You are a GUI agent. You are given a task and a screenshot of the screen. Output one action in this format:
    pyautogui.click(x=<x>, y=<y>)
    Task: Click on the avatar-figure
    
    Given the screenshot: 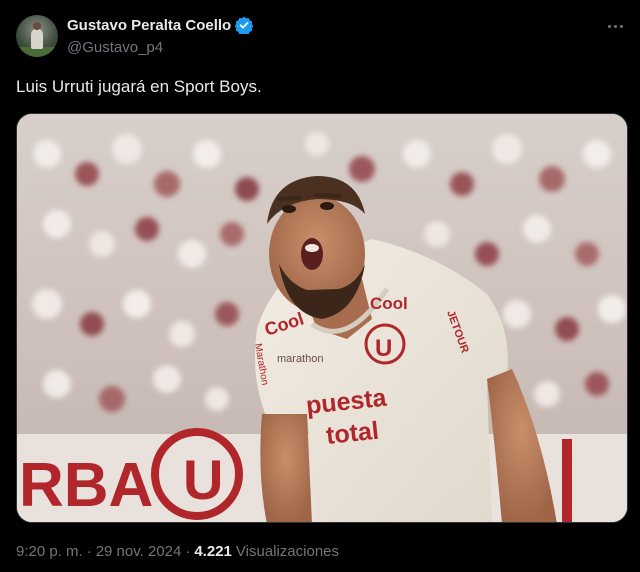 What is the action you would take?
    pyautogui.click(x=37, y=39)
    